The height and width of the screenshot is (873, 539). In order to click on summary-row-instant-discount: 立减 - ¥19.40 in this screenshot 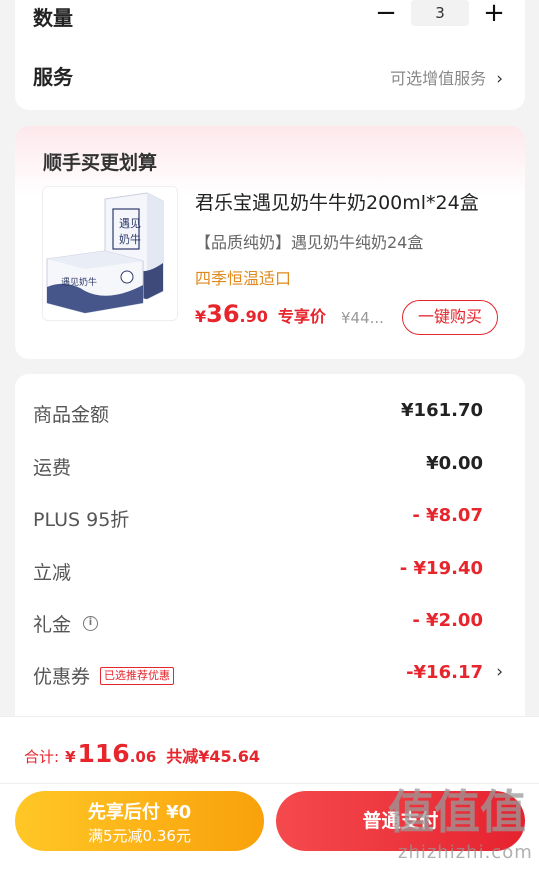, I will do `click(268, 573)`.